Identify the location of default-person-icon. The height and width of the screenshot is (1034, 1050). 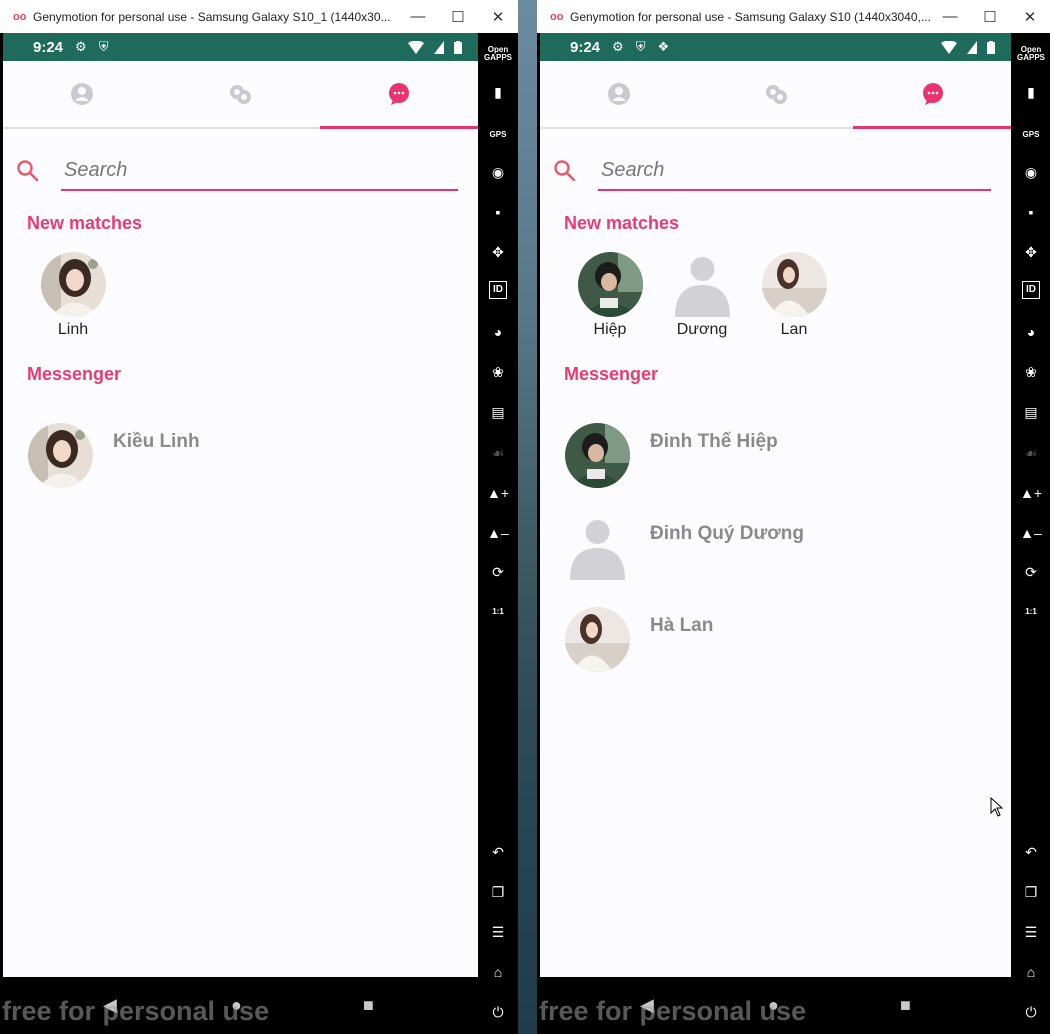
(702, 284).